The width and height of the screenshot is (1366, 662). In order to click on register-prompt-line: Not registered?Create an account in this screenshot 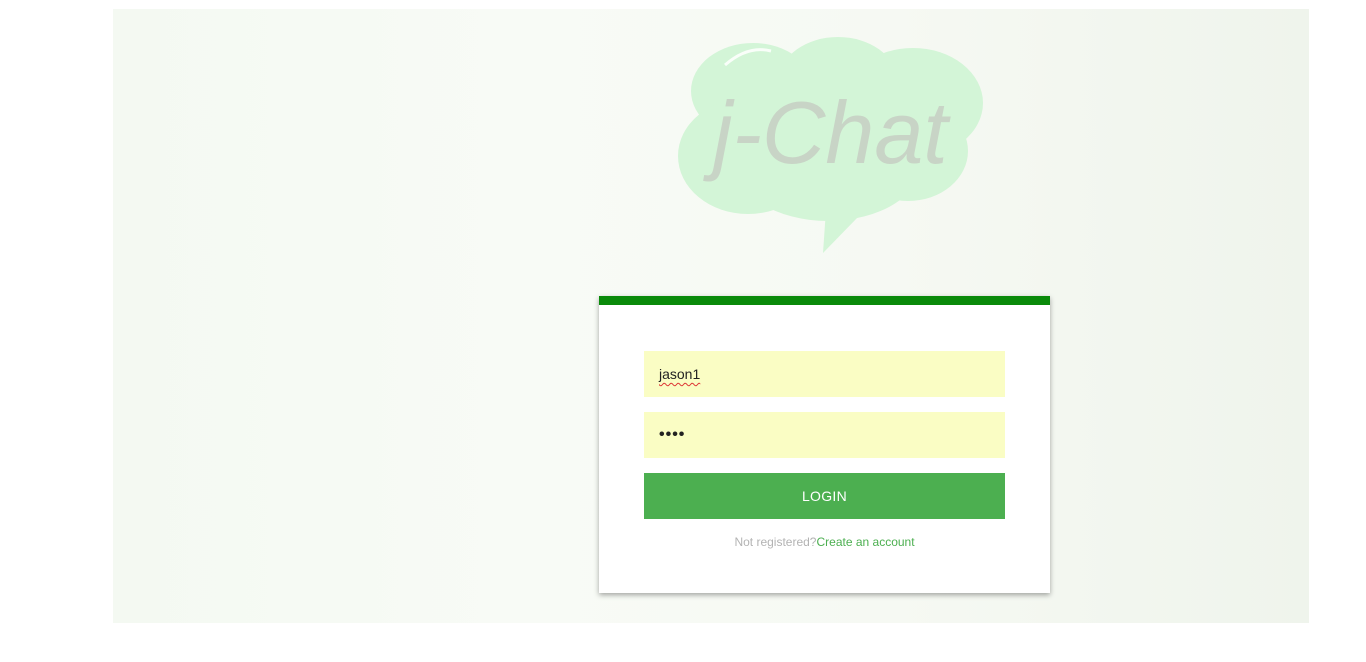, I will do `click(824, 542)`.